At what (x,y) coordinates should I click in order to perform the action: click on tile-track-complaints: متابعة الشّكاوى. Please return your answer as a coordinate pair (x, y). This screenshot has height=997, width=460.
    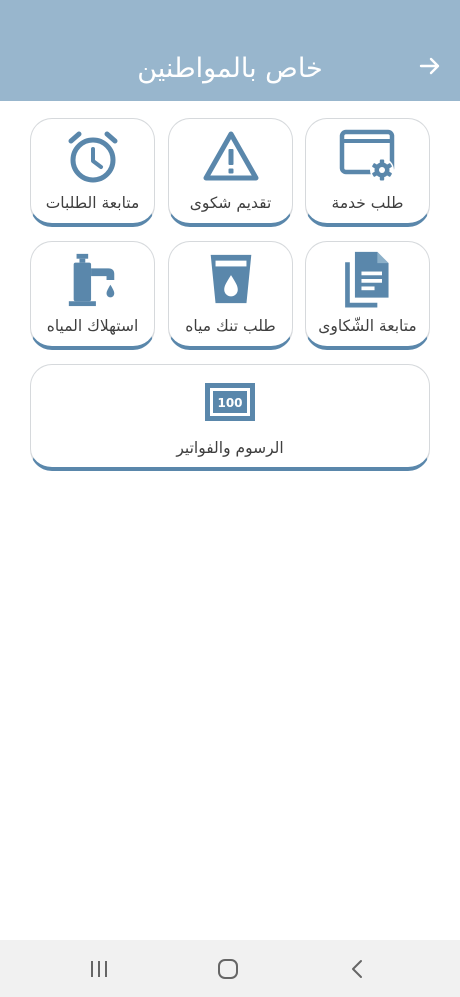
    Looking at the image, I should click on (367, 295).